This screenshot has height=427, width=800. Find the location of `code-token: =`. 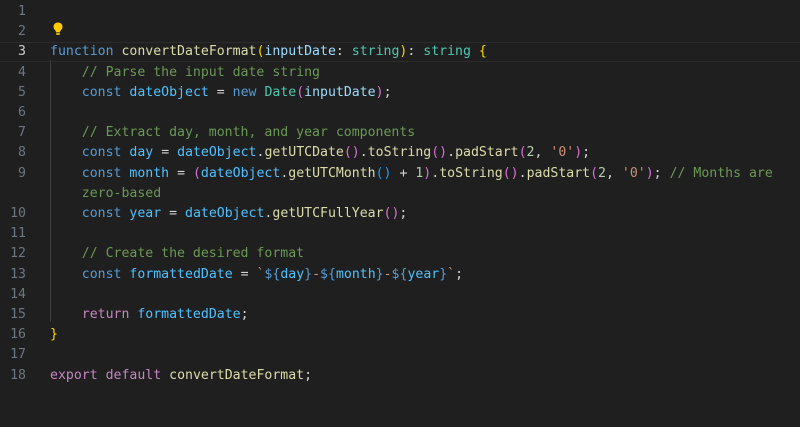

code-token: = is located at coordinates (173, 213).